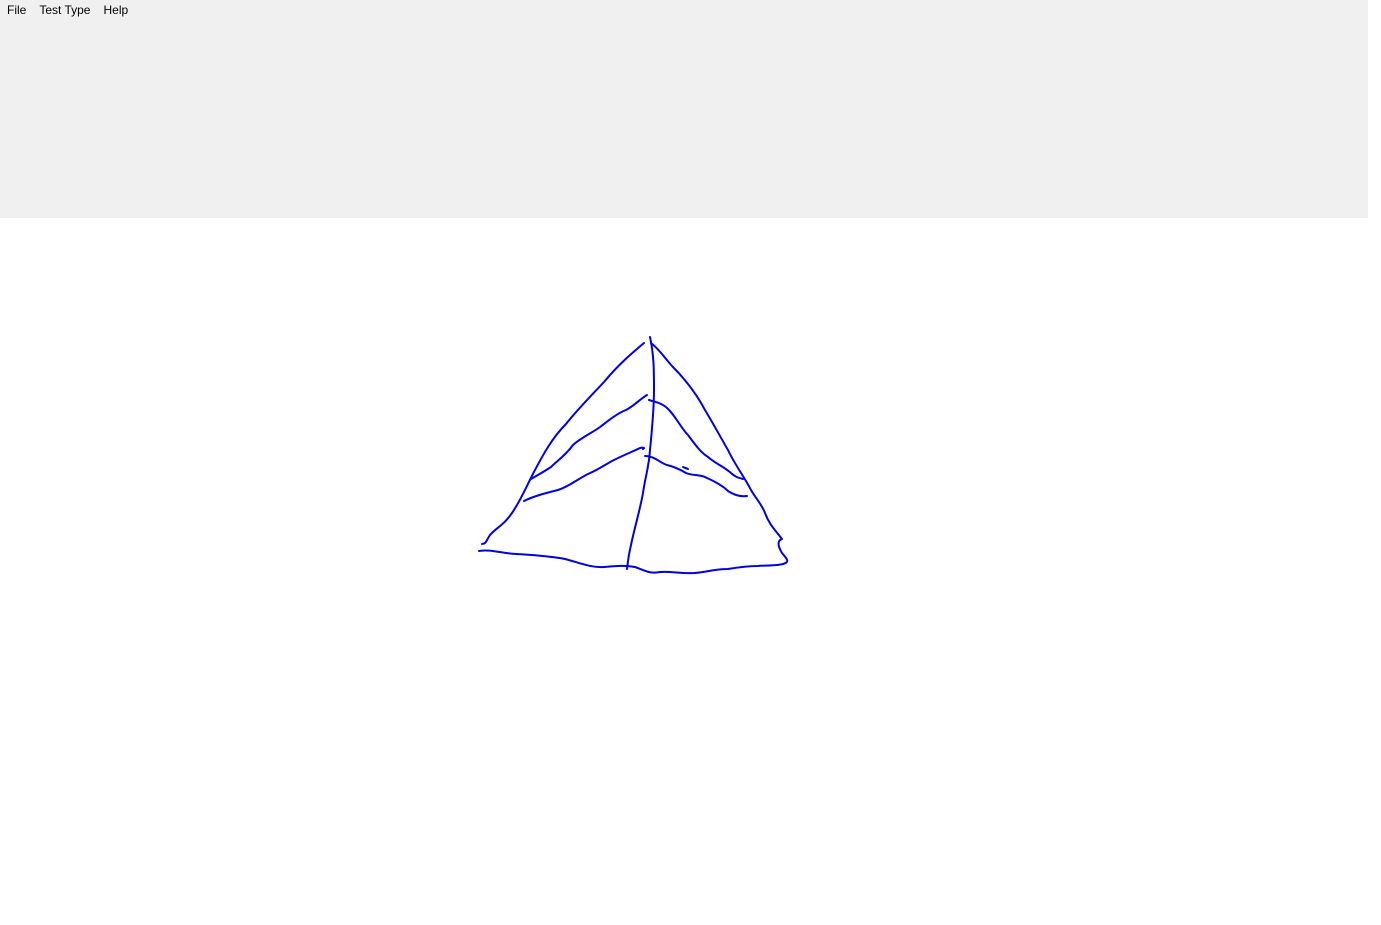 Image resolution: width=1381 pixels, height=925 pixels. I want to click on menu-bar: File Test Type Help, so click(684, 10).